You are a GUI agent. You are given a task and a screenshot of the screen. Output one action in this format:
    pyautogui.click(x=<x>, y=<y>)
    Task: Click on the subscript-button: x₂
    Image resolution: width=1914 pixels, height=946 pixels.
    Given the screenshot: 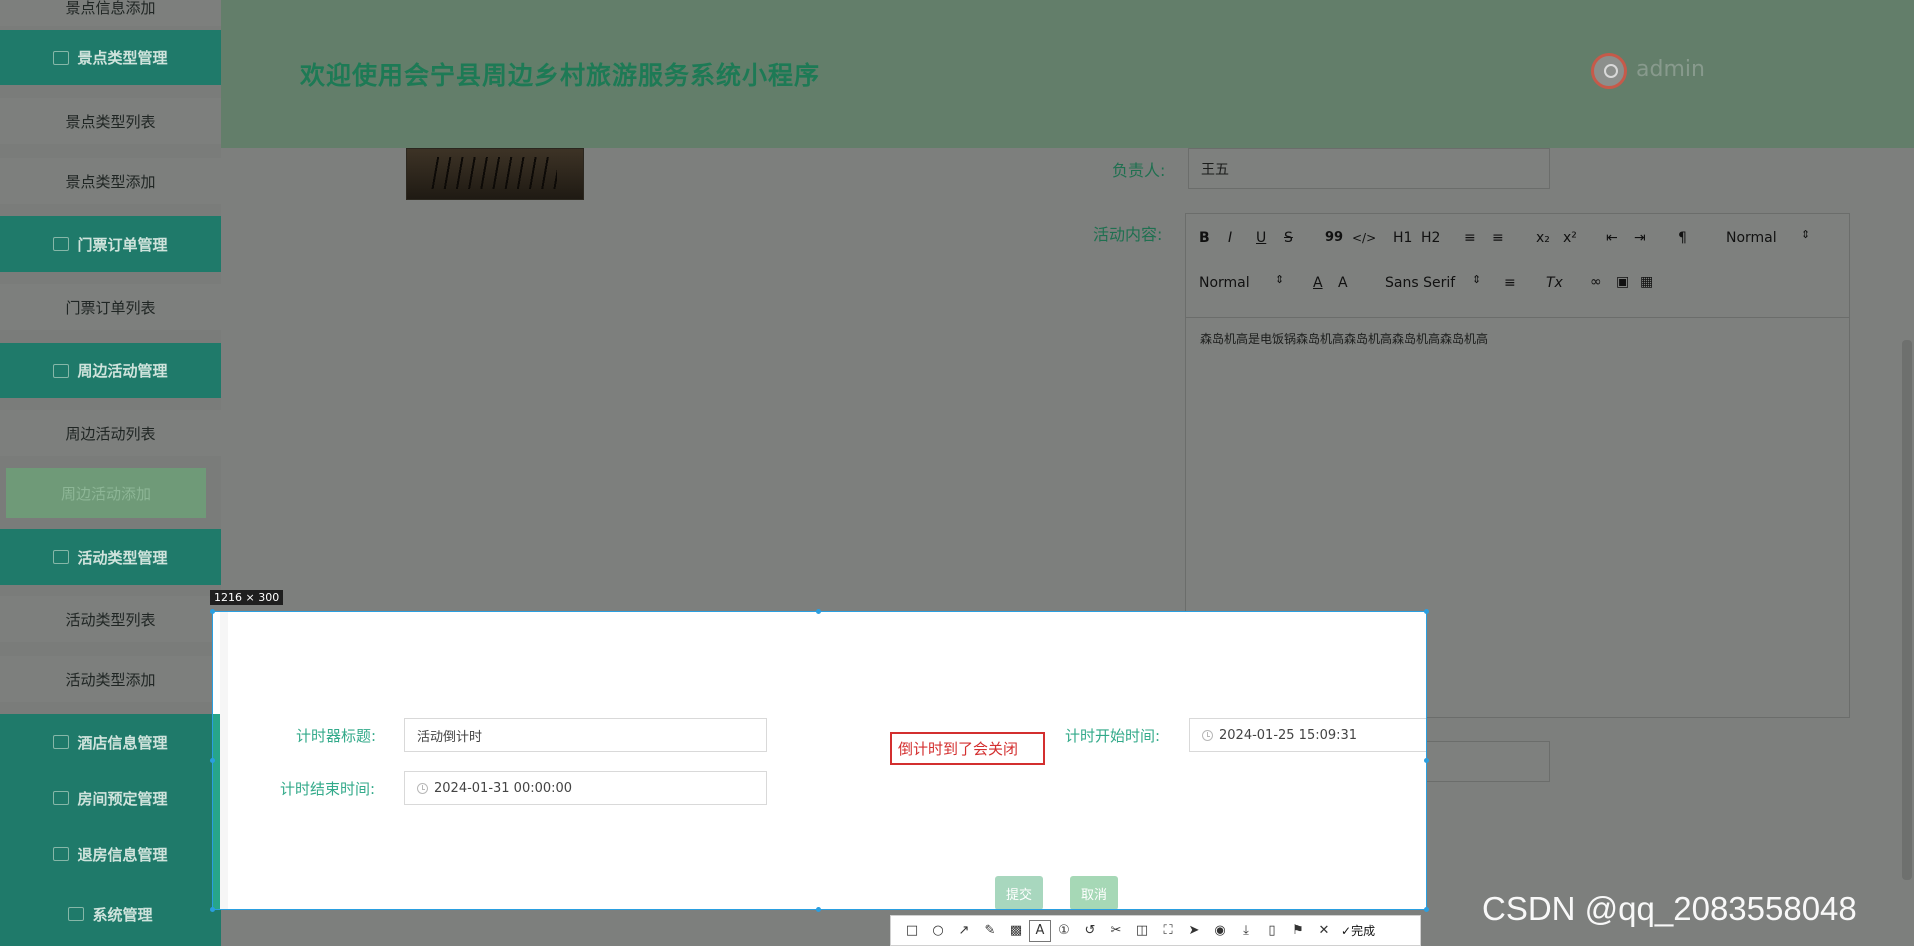 What is the action you would take?
    pyautogui.click(x=1543, y=238)
    